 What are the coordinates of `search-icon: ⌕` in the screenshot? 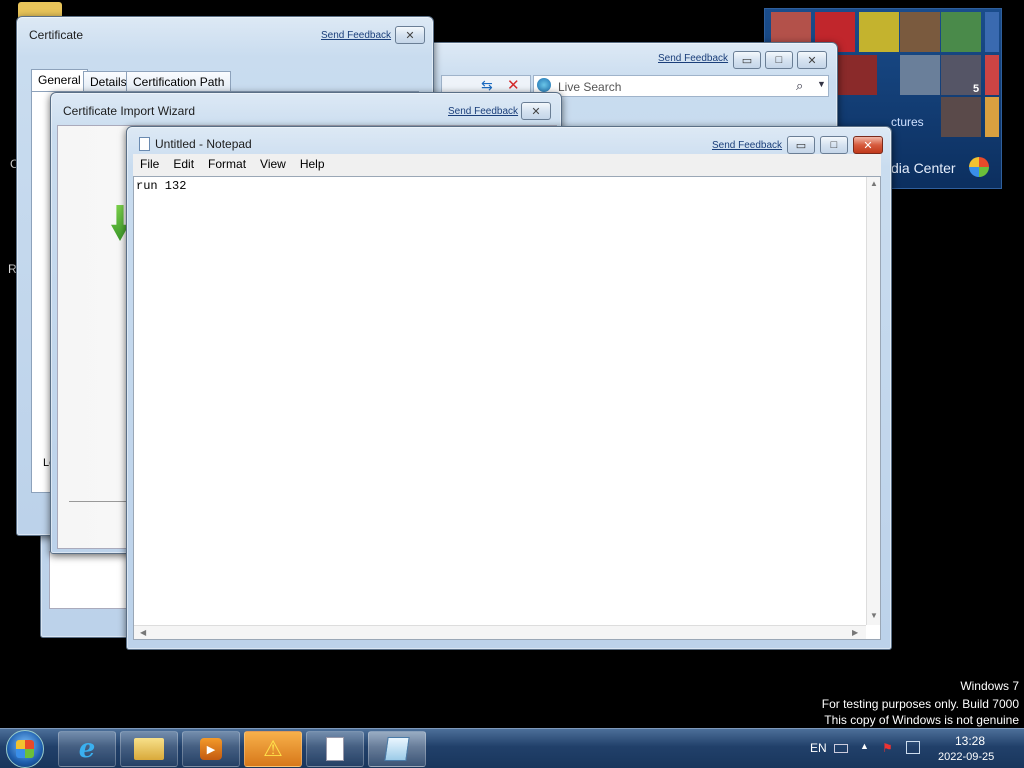 It's located at (799, 86).